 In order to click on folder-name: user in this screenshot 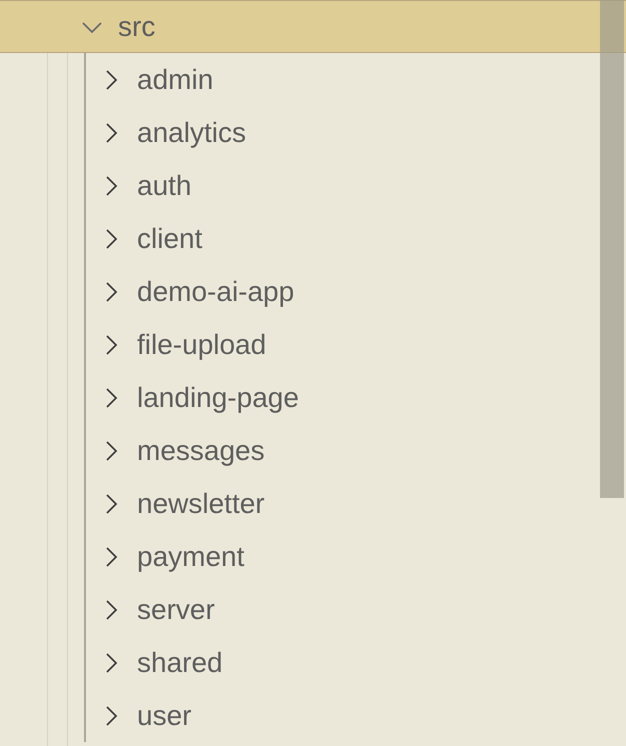, I will do `click(164, 716)`.